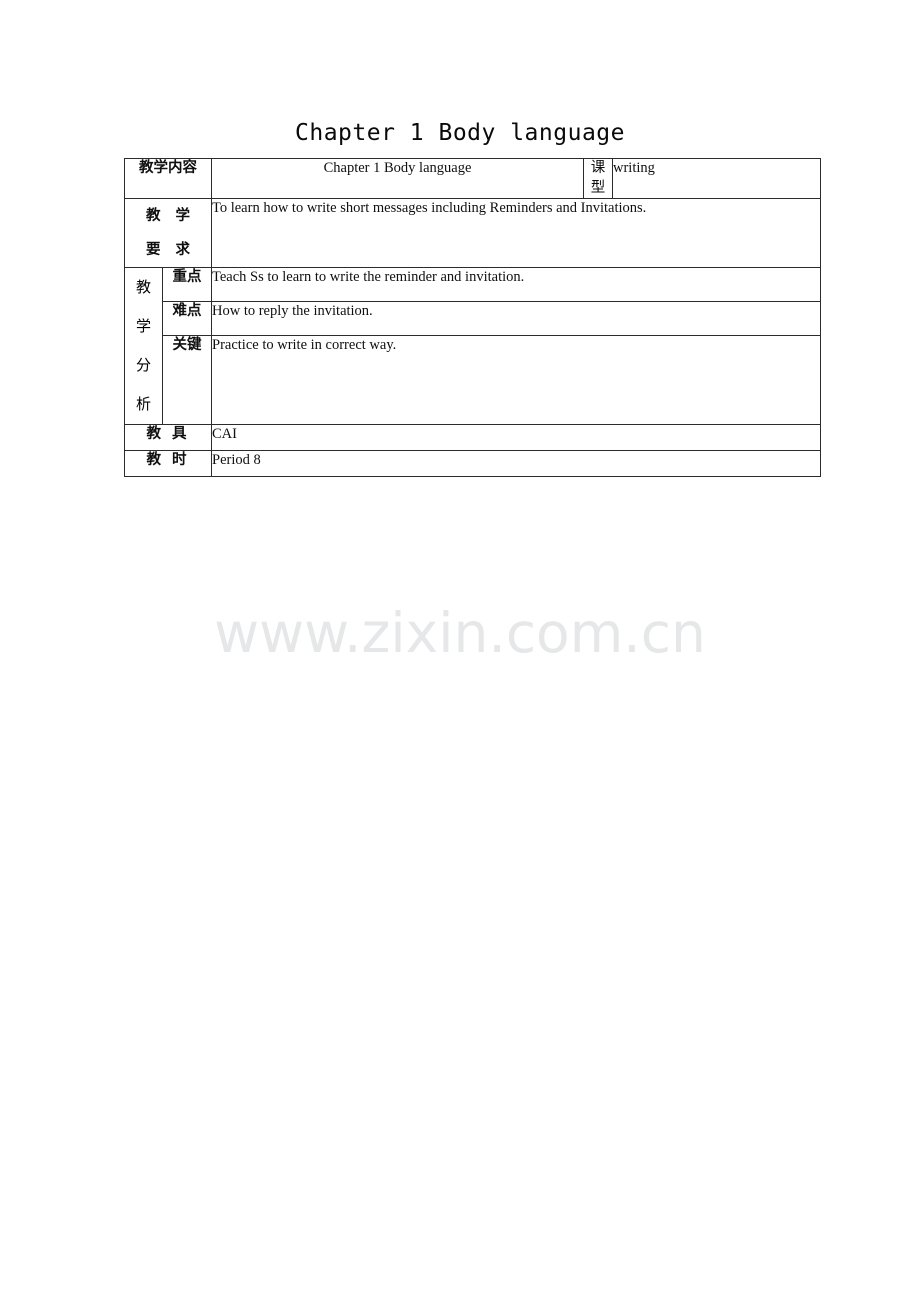  I want to click on row-label-line-2: 要 求, so click(170, 250).